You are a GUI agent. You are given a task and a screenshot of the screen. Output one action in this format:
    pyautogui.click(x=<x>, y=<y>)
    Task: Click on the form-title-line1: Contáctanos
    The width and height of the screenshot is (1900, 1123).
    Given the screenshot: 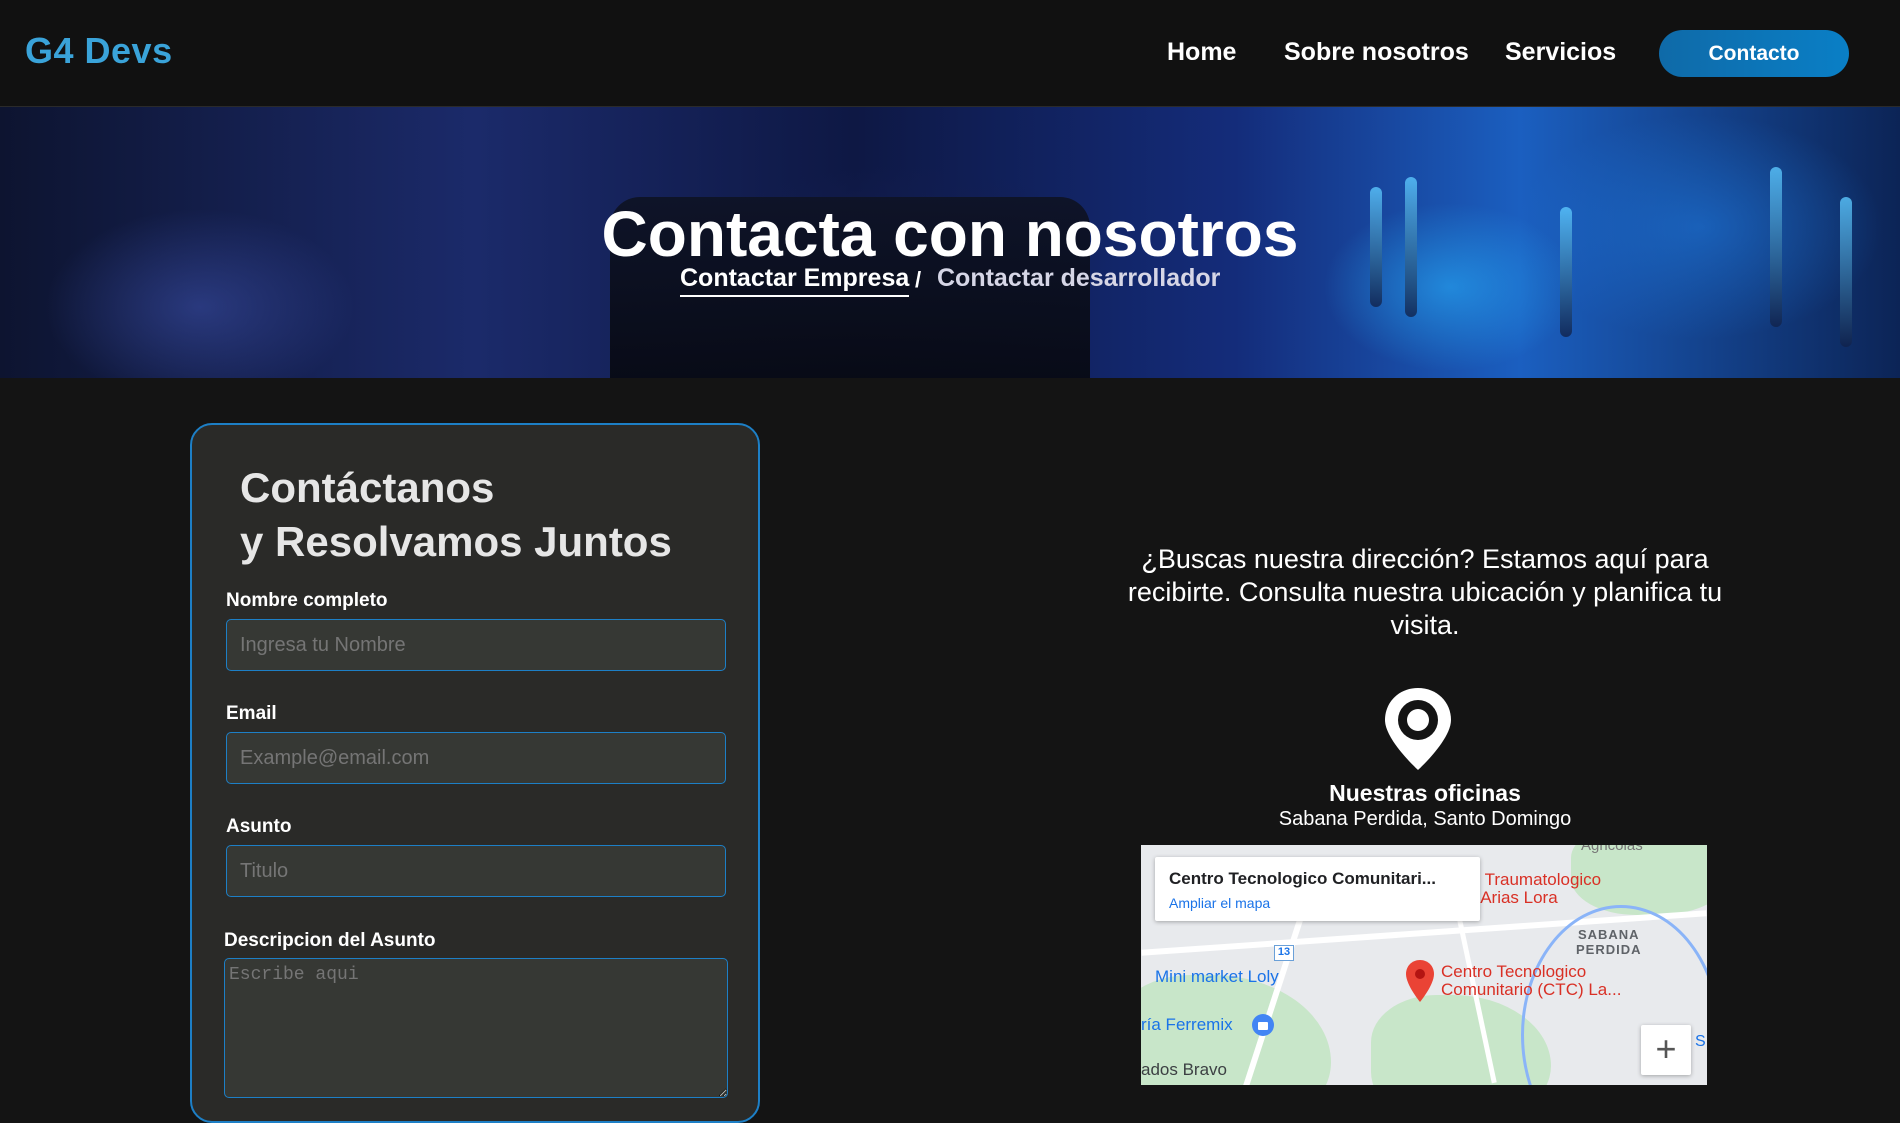 What is the action you would take?
    pyautogui.click(x=367, y=487)
    